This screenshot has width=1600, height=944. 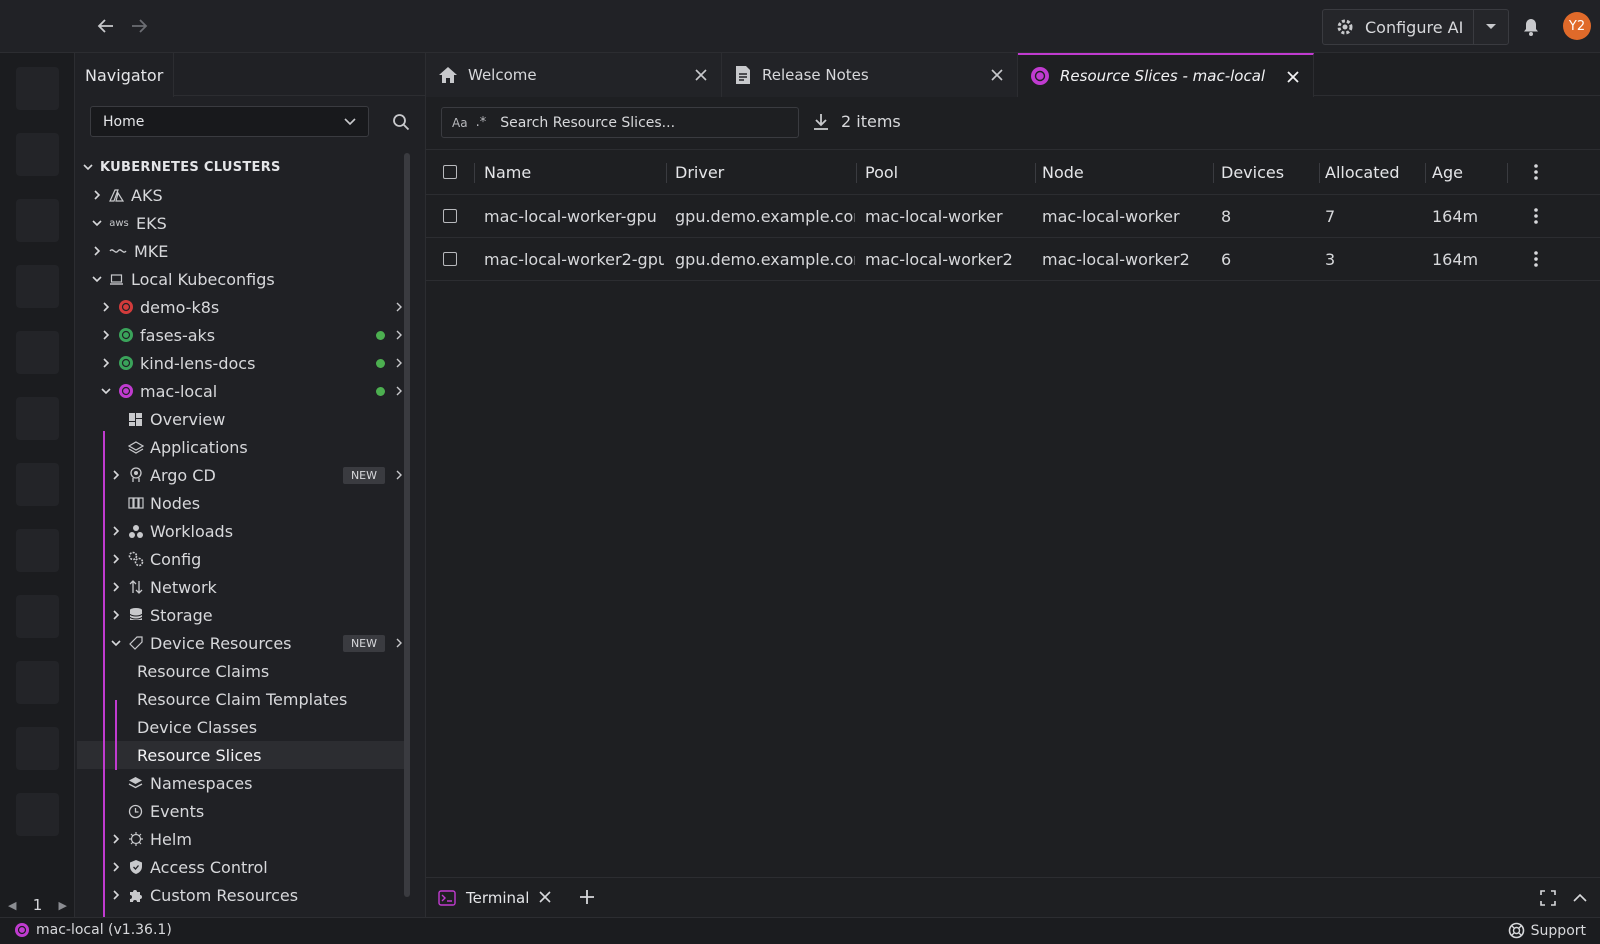 I want to click on navigator-select: Home, so click(x=229, y=121).